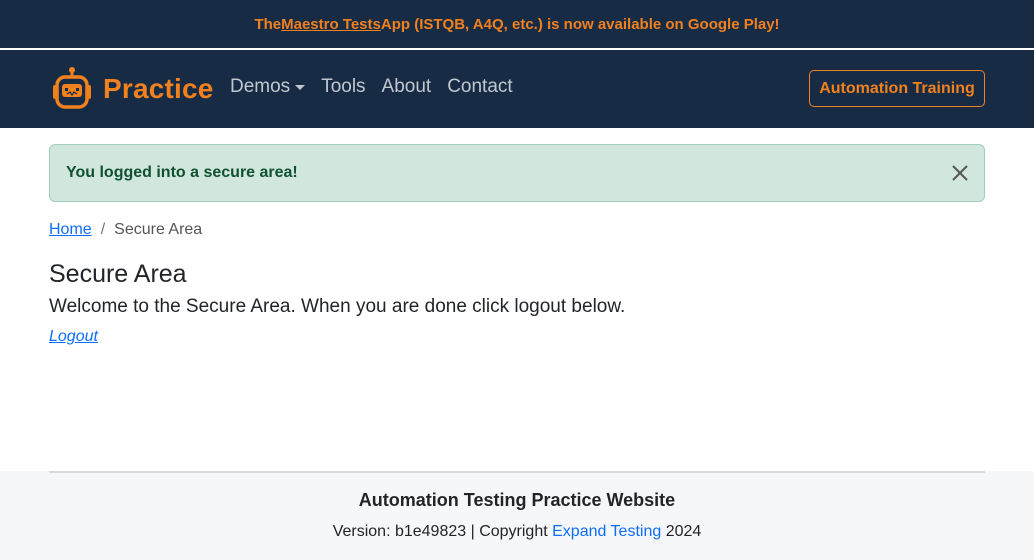 The width and height of the screenshot is (1034, 560). I want to click on nav-tools-link: Tools, so click(343, 87).